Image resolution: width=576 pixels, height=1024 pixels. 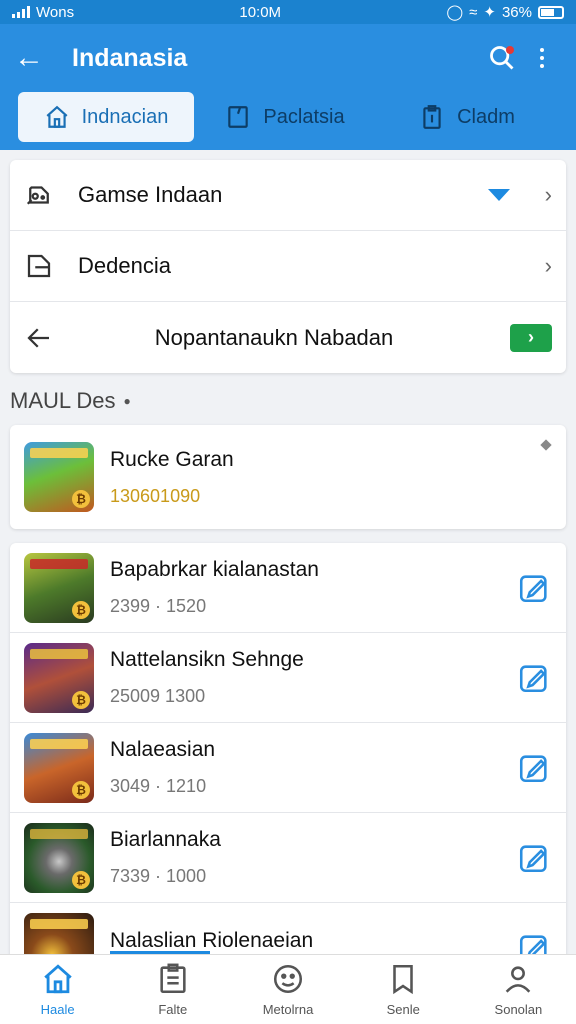 I want to click on search-button, so click(x=502, y=58).